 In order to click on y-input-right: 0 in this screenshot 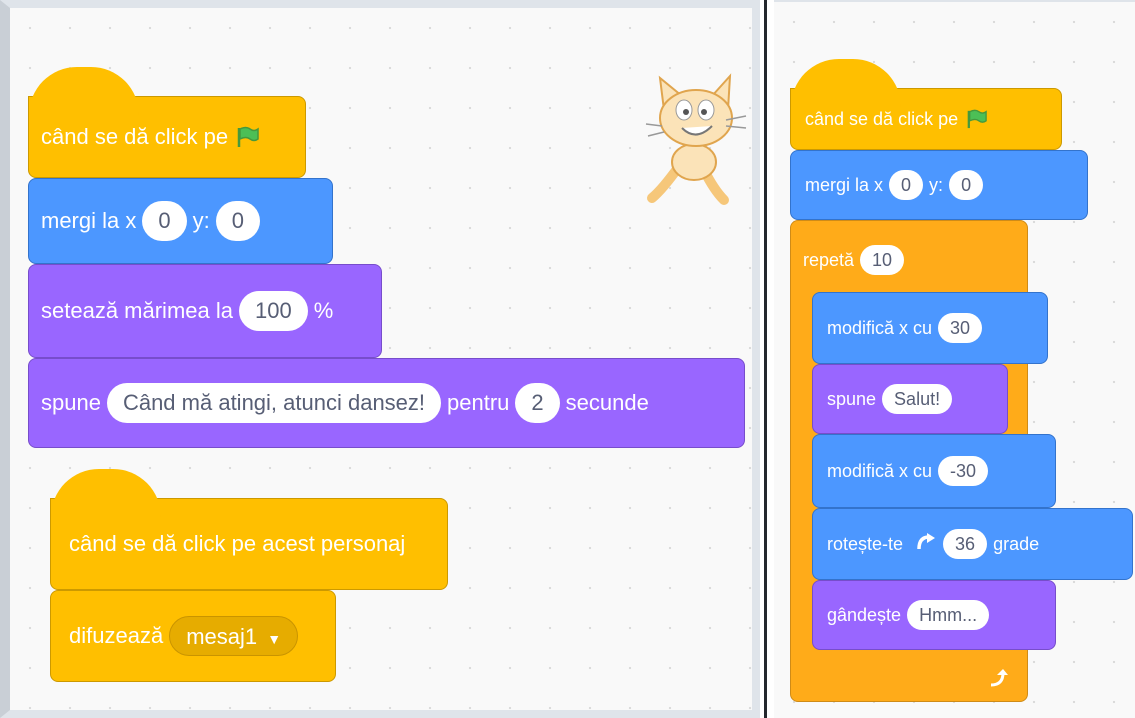, I will do `click(966, 185)`.